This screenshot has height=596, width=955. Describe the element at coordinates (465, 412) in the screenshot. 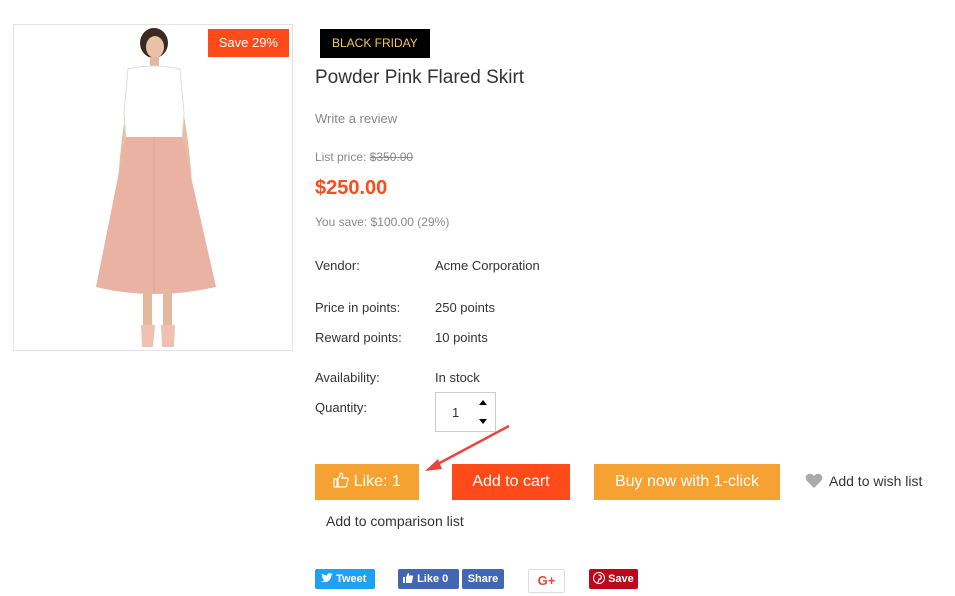

I see `quantity-stepper: 1` at that location.